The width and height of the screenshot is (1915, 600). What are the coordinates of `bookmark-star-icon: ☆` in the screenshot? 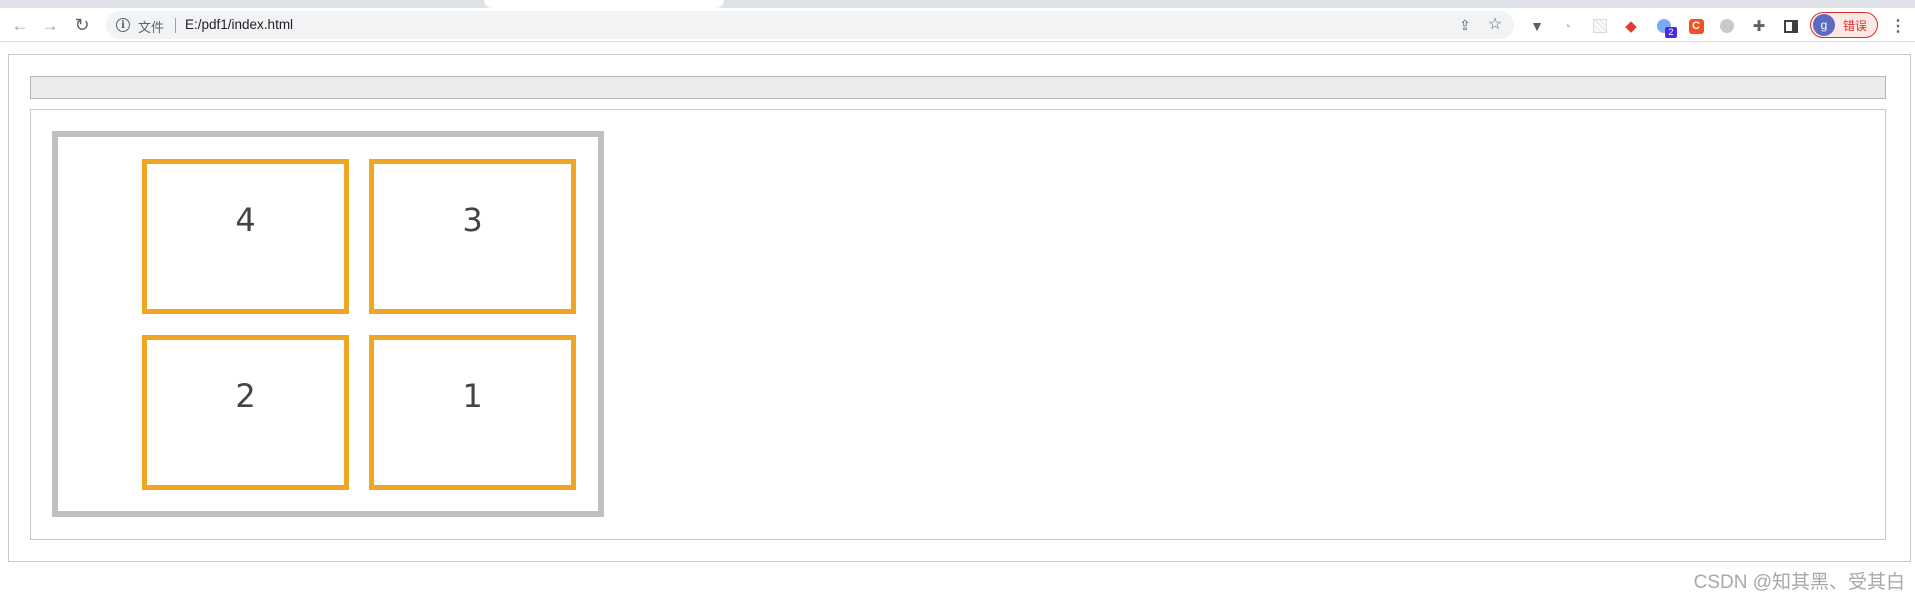 It's located at (1495, 24).